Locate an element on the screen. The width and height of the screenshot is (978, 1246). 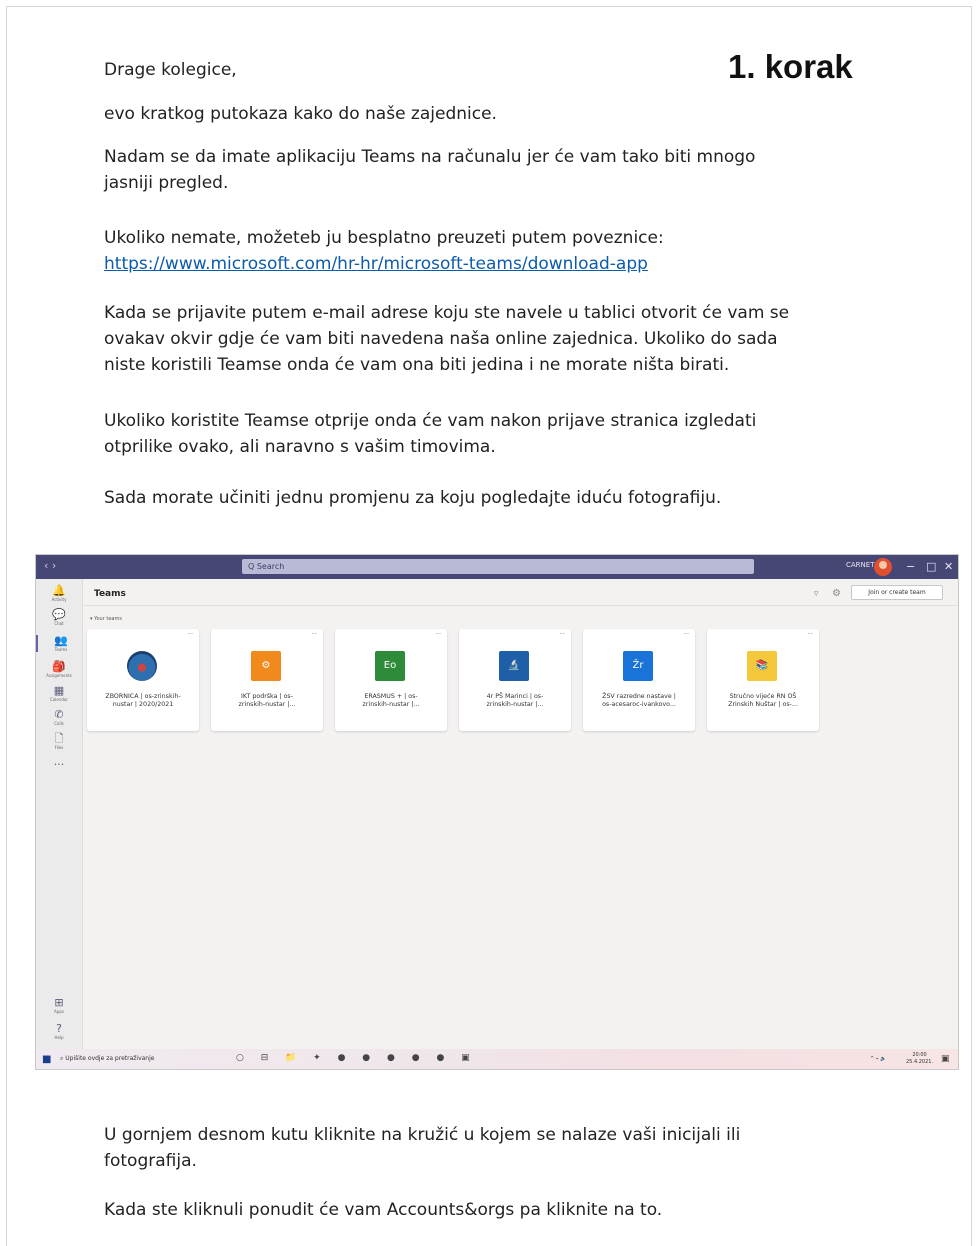
taskbar-search-text: Upišite ovdje za pretraživanje is located at coordinates (110, 1058).